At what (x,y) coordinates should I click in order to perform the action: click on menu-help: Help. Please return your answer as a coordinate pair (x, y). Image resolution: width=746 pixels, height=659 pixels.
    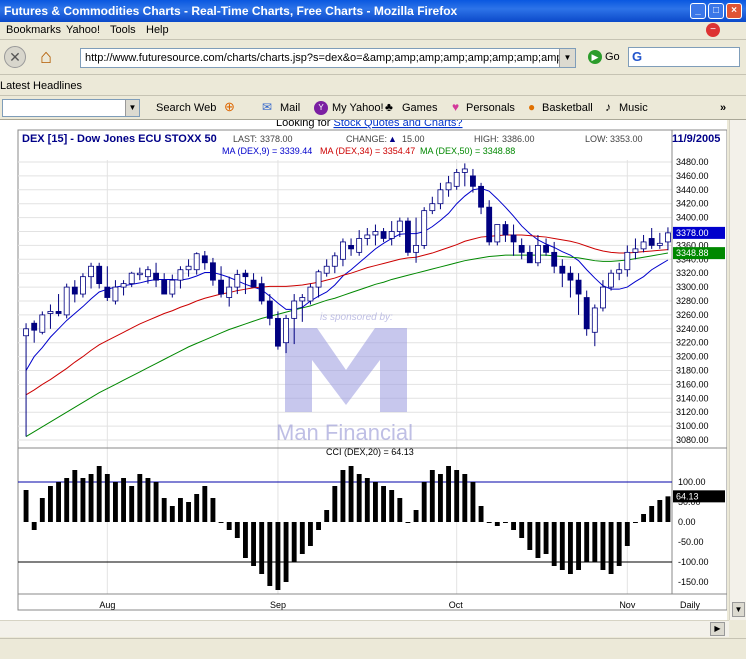
    Looking at the image, I should click on (157, 30).